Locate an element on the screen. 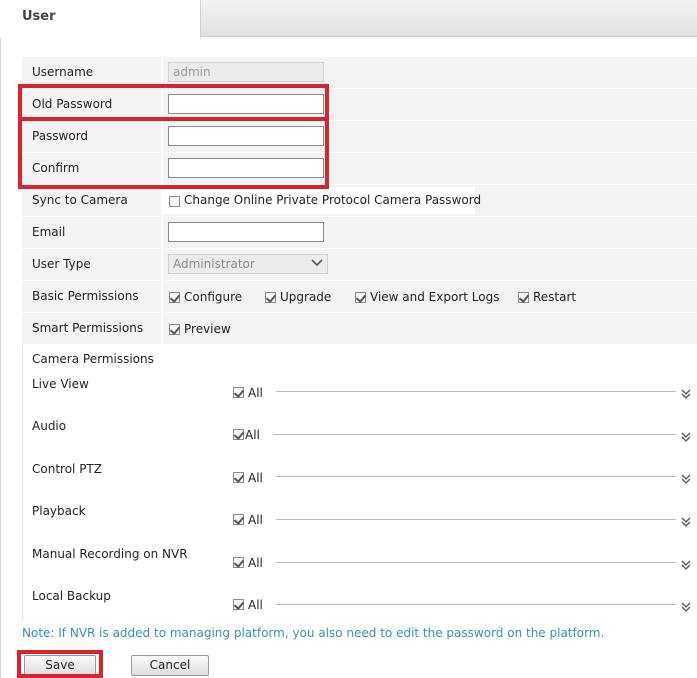 The width and height of the screenshot is (697, 678). cam-perm-label-audio: Audio is located at coordinates (49, 426).